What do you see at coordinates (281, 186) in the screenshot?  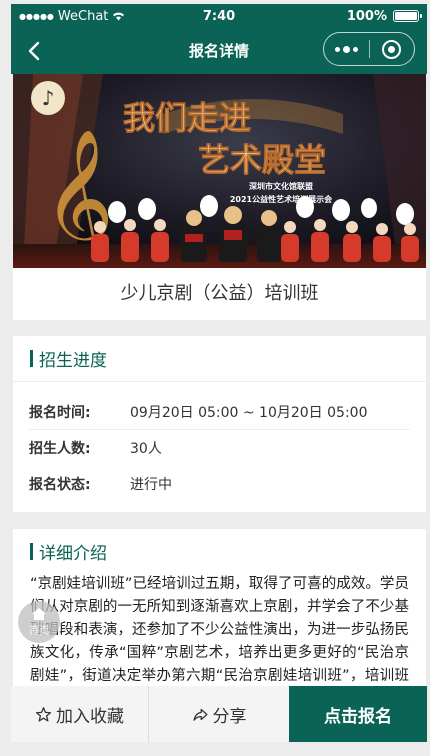 I see `banner-subtitle-1: 深圳市文化馆联盟` at bounding box center [281, 186].